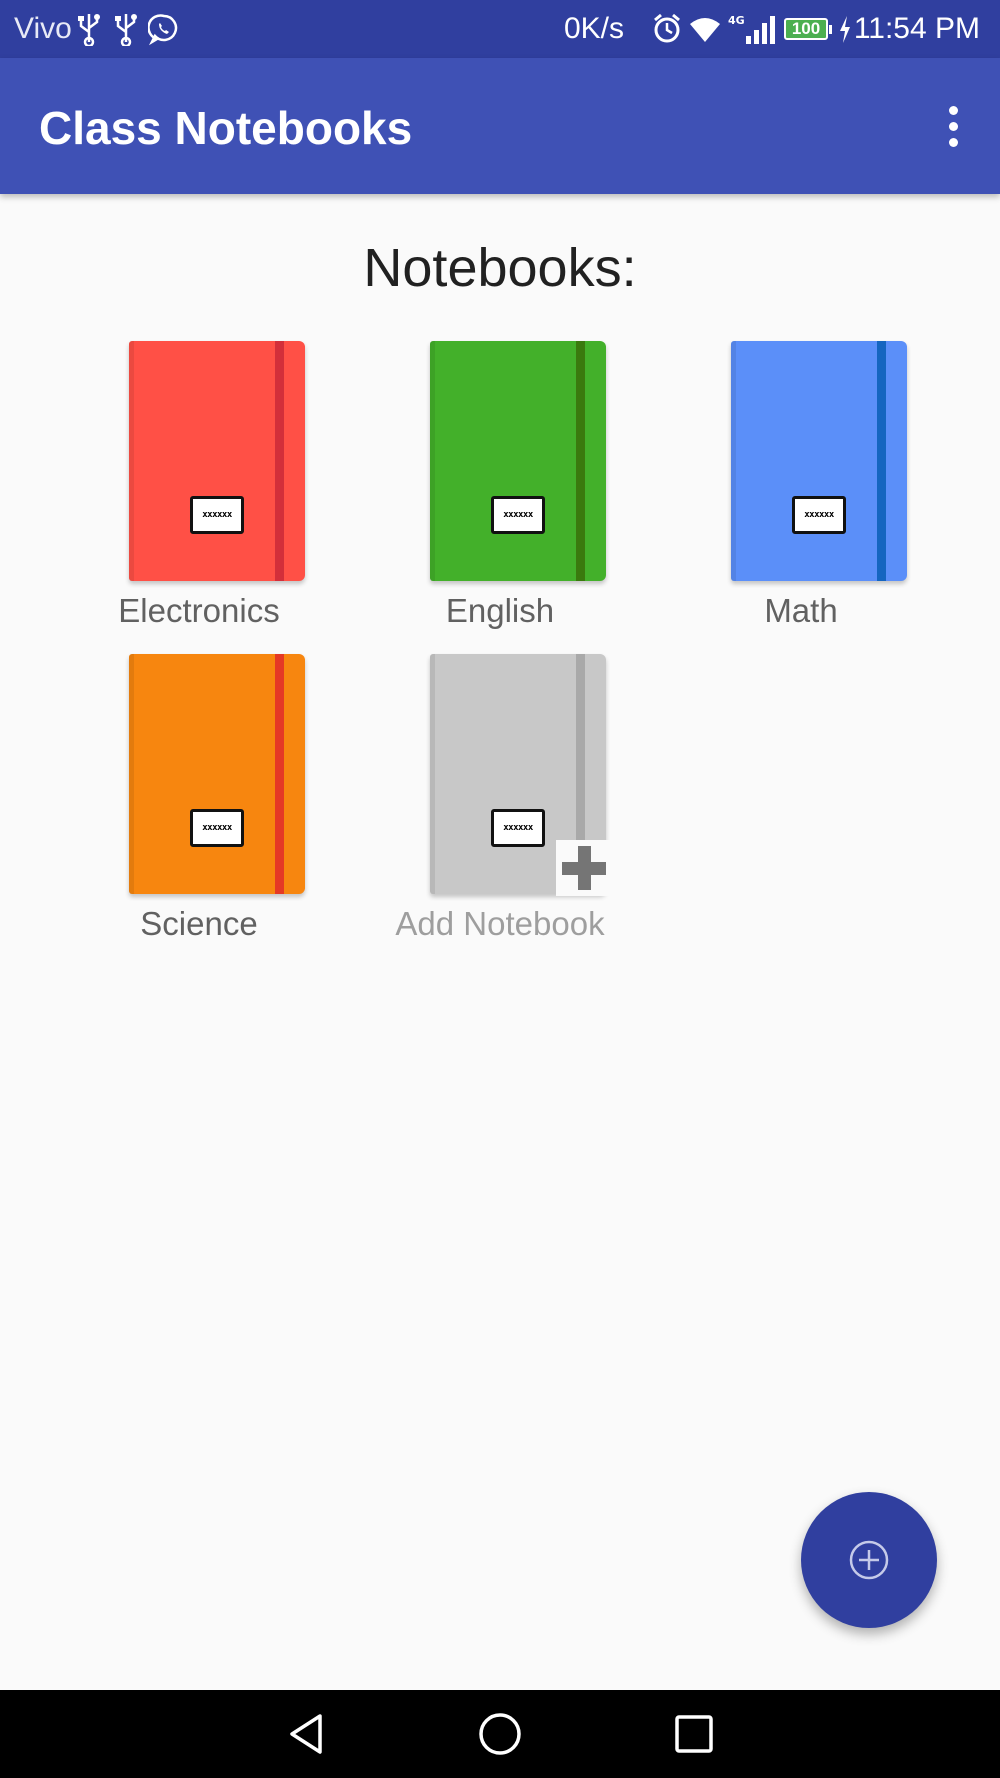 This screenshot has width=1000, height=1778. I want to click on network-speed: 0K/s, so click(593, 28).